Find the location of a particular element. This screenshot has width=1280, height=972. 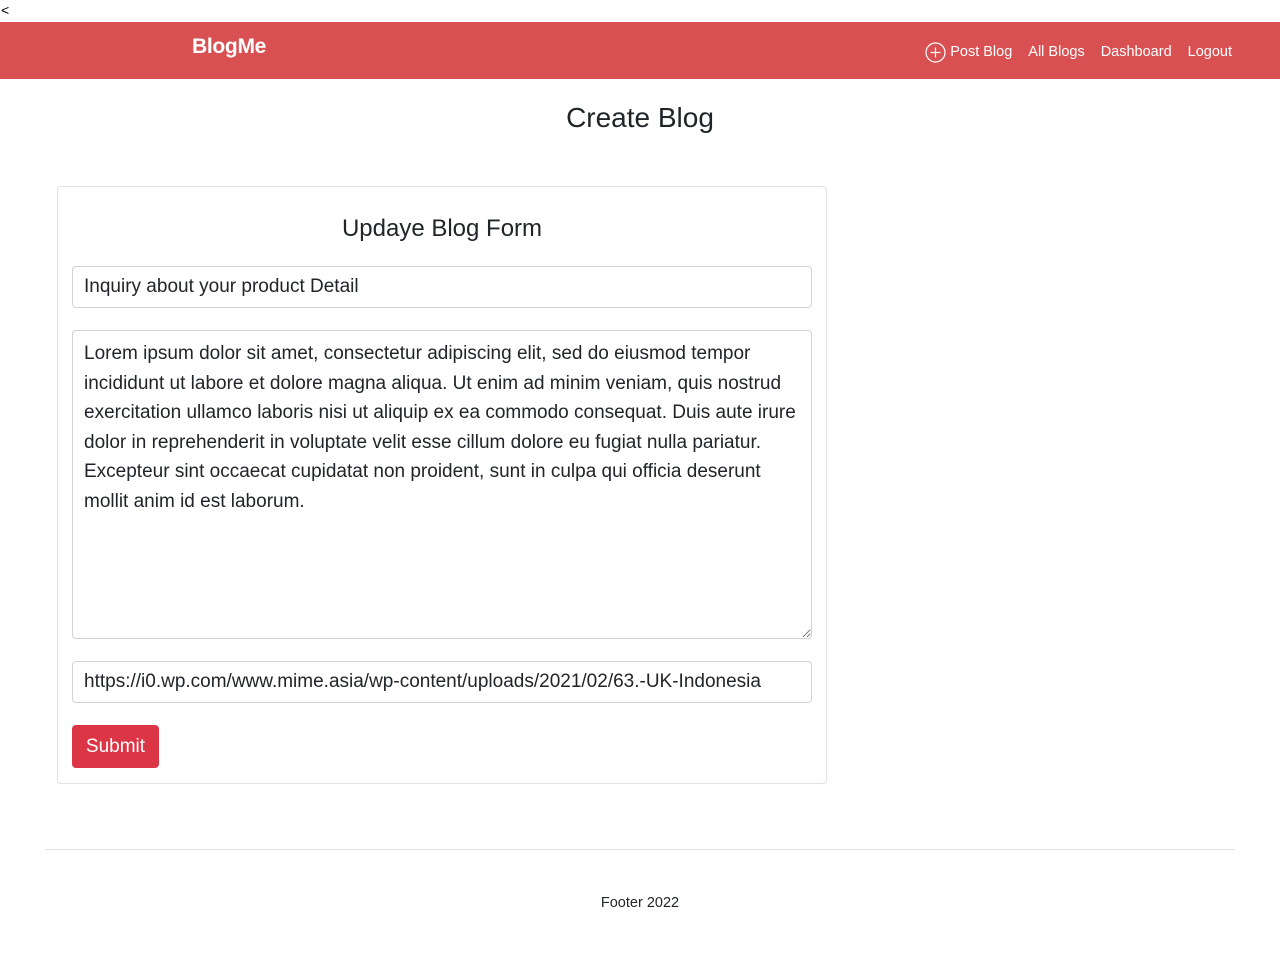

nav-links: Post Blog All Blogs Dashboard Logout is located at coordinates (1078, 52).